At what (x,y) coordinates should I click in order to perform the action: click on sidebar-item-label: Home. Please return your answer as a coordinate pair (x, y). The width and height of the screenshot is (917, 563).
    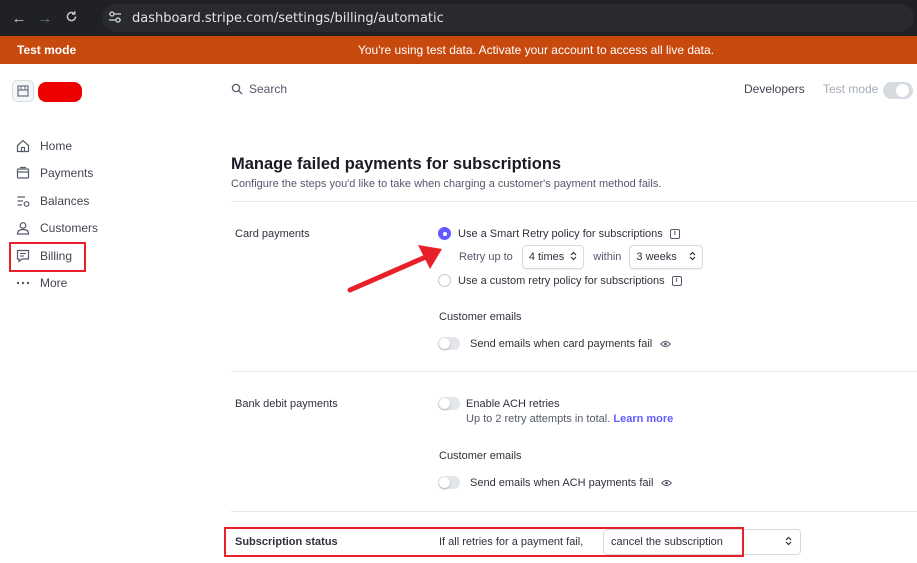
    Looking at the image, I should click on (56, 146).